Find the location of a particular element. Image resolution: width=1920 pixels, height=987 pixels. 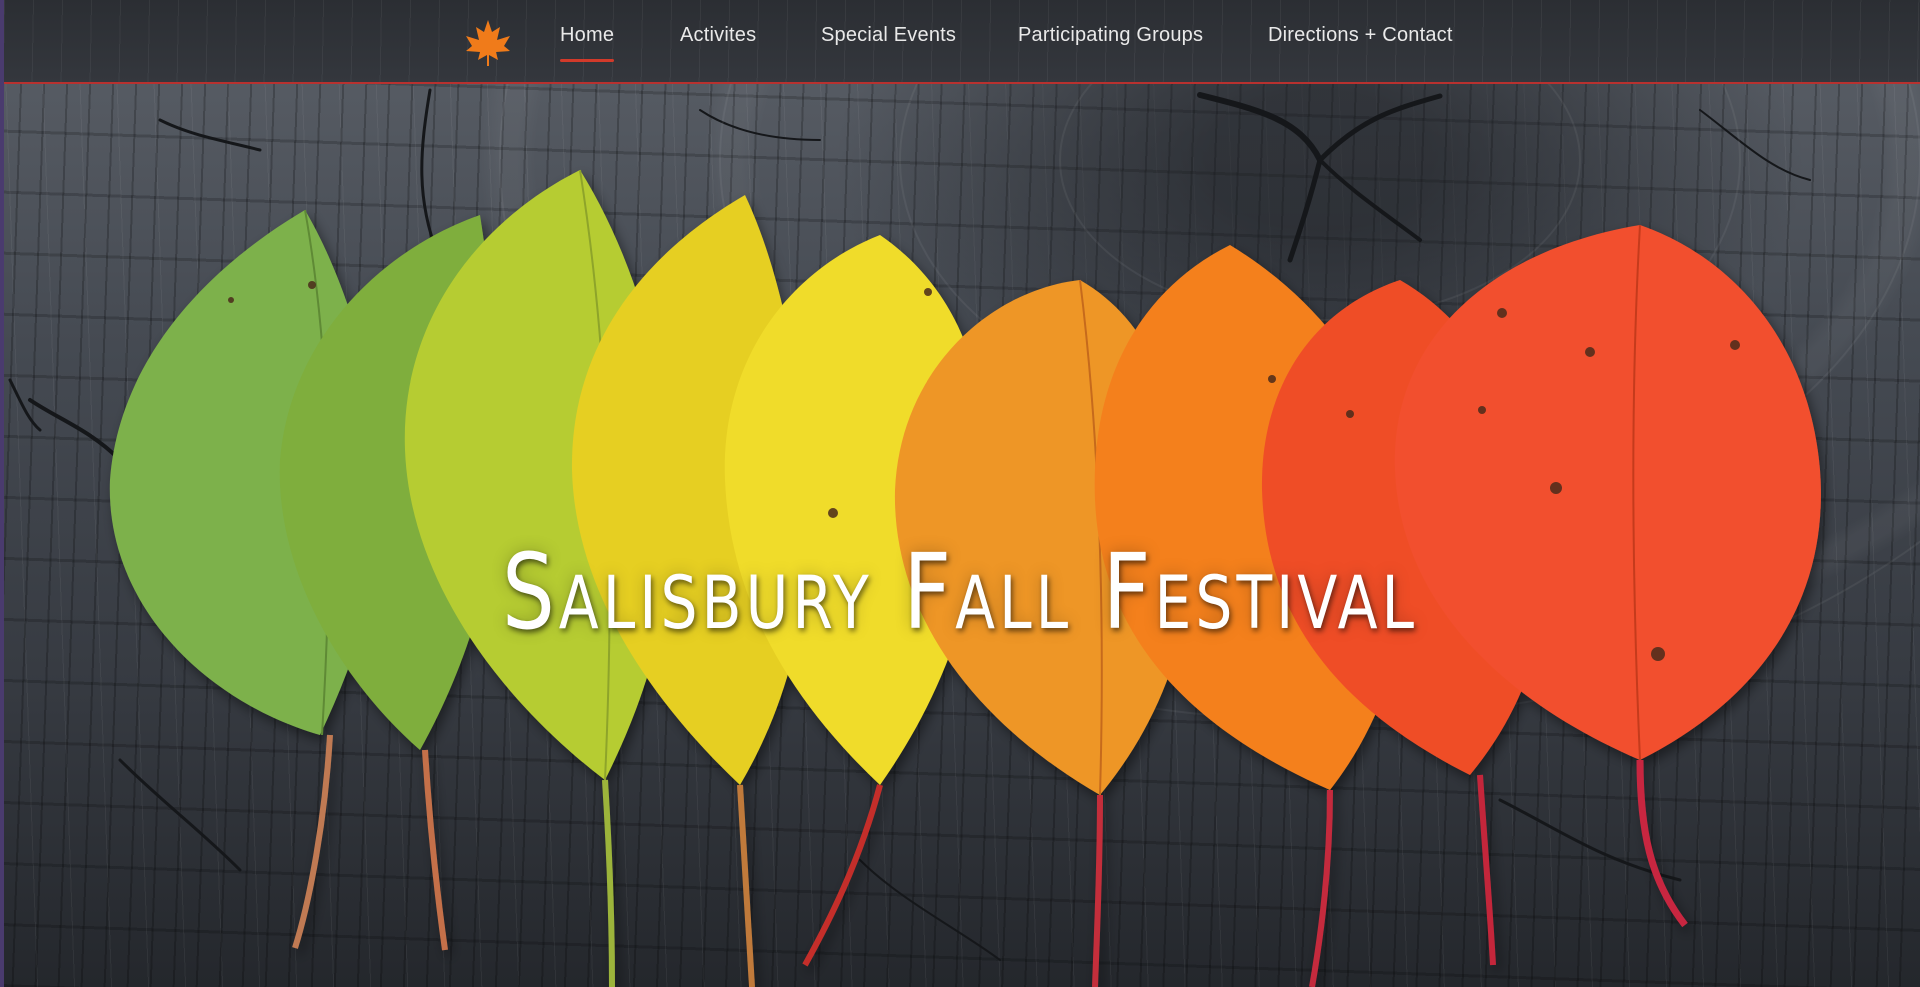

nav-item-home: Home is located at coordinates (587, 43).